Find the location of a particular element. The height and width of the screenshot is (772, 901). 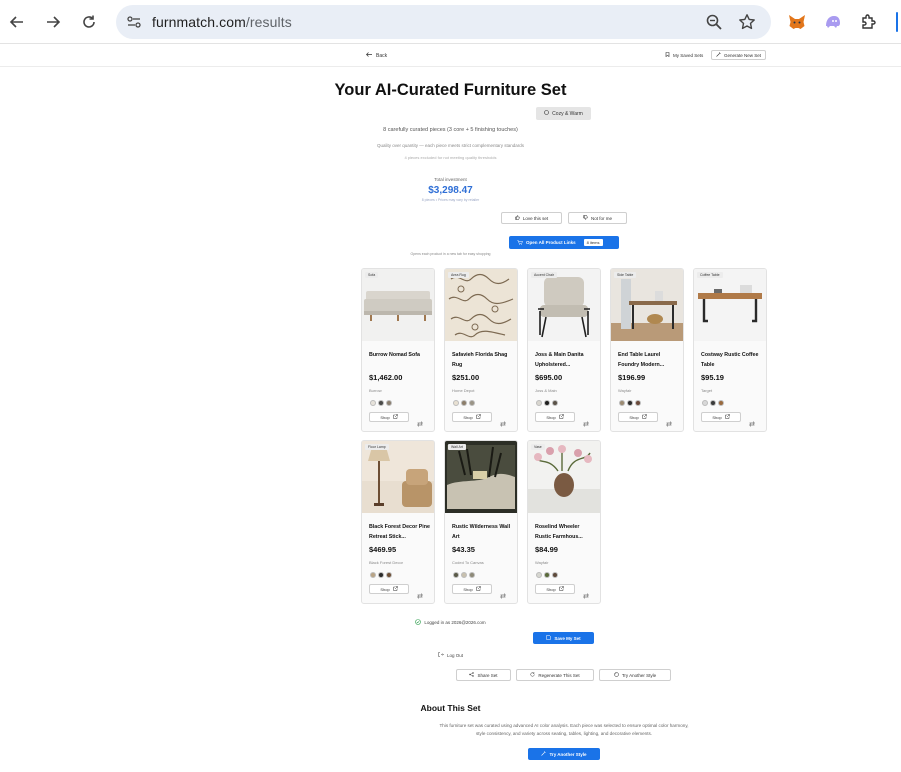

product-name: Rustic Wilderness Wall Art is located at coordinates (481, 532).